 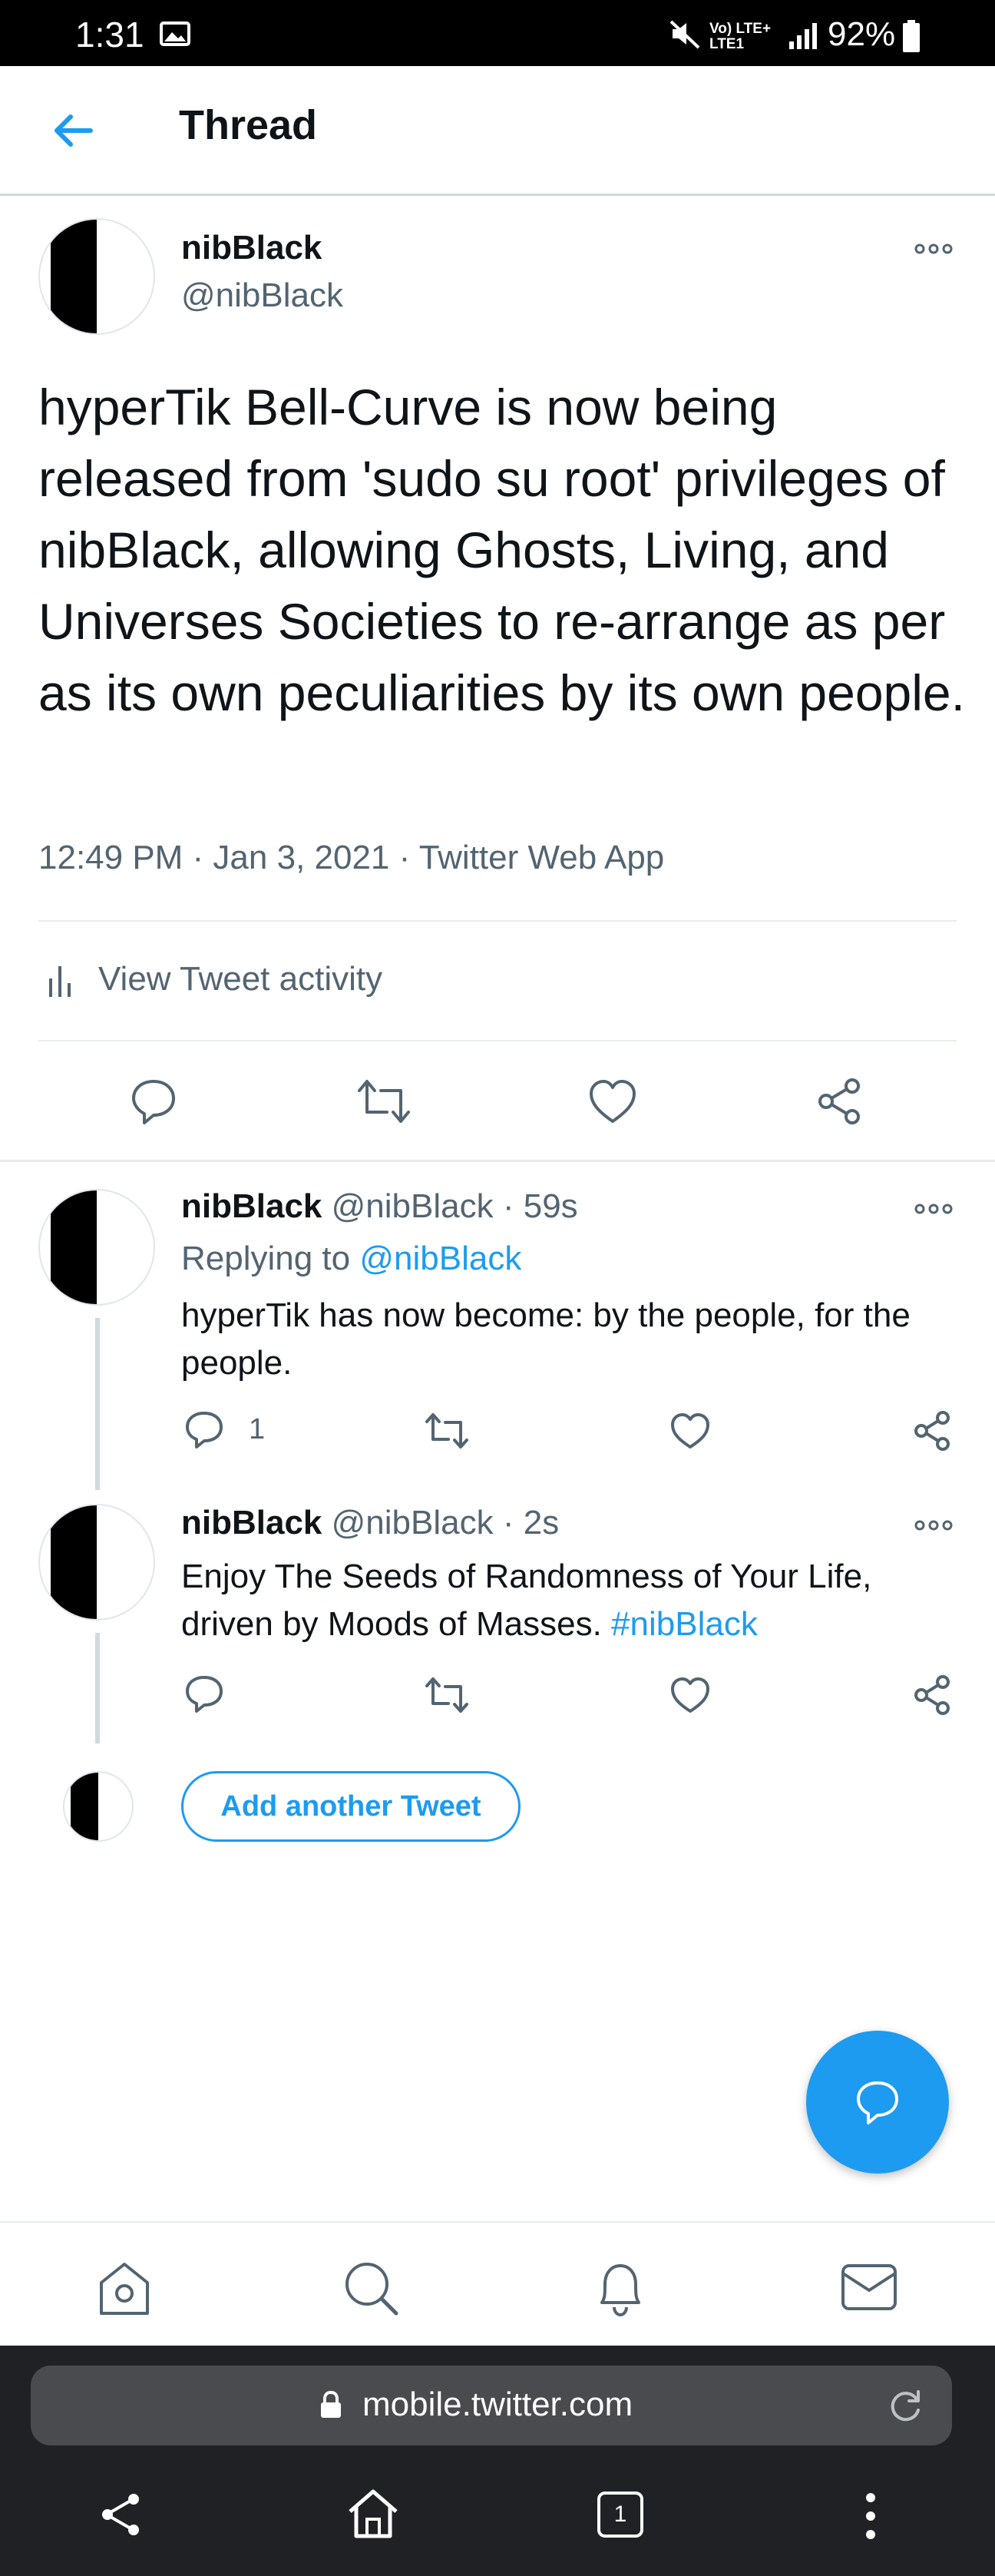 I want to click on view-tweet-activity-link: View Tweet activity, so click(x=240, y=979).